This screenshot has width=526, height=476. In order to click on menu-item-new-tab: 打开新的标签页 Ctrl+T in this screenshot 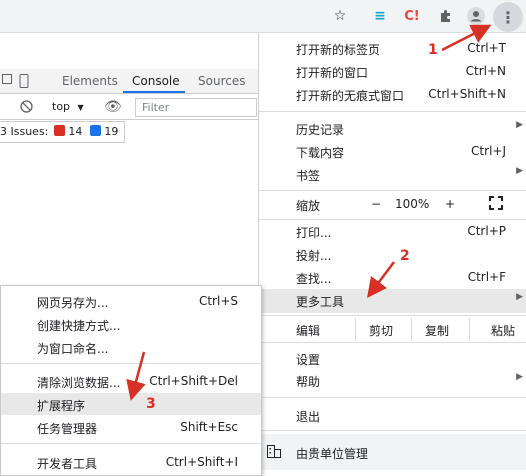, I will do `click(392, 48)`.